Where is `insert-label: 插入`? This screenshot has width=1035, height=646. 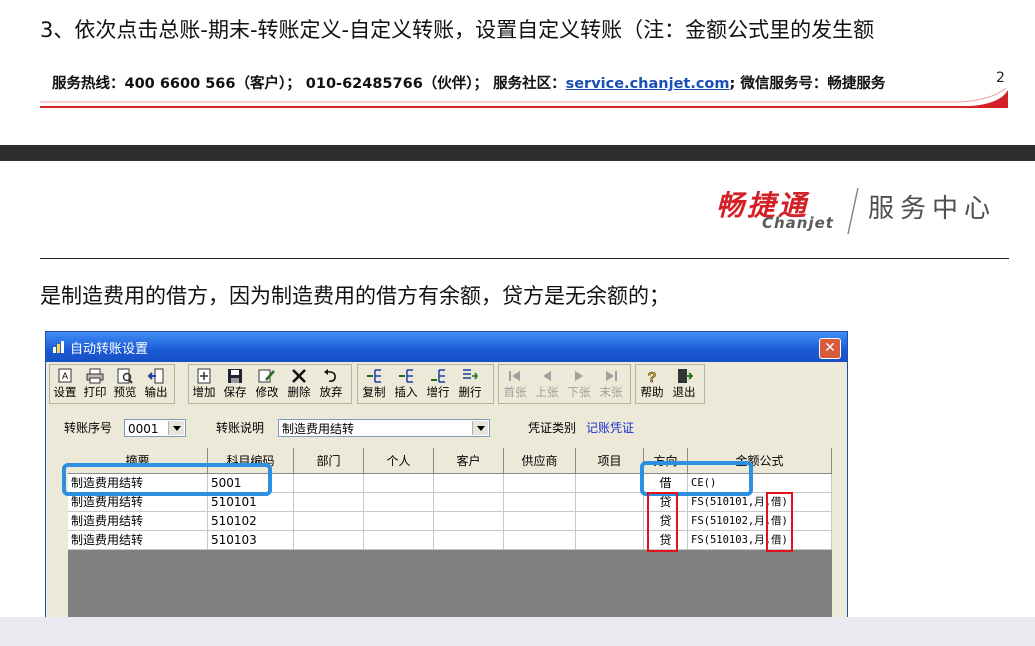
insert-label: 插入 is located at coordinates (406, 392).